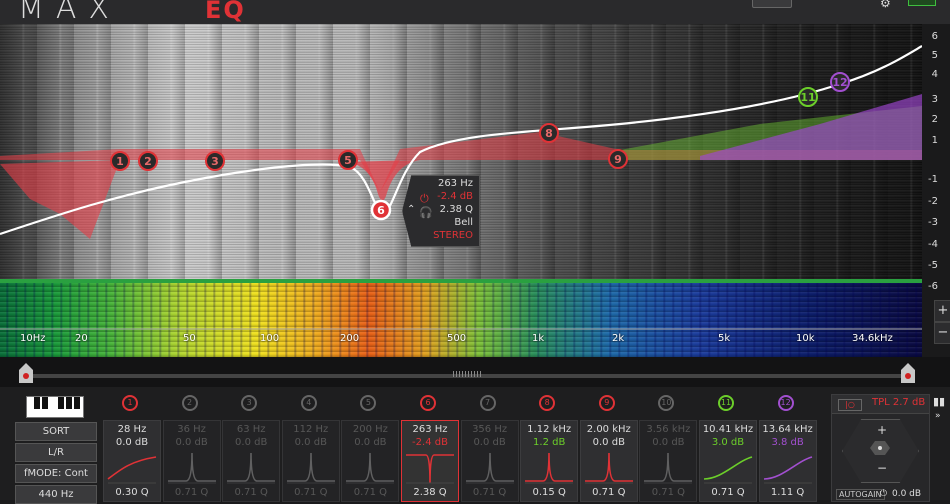 The image size is (950, 504). I want to click on band-power-icon: 4, so click(308, 403).